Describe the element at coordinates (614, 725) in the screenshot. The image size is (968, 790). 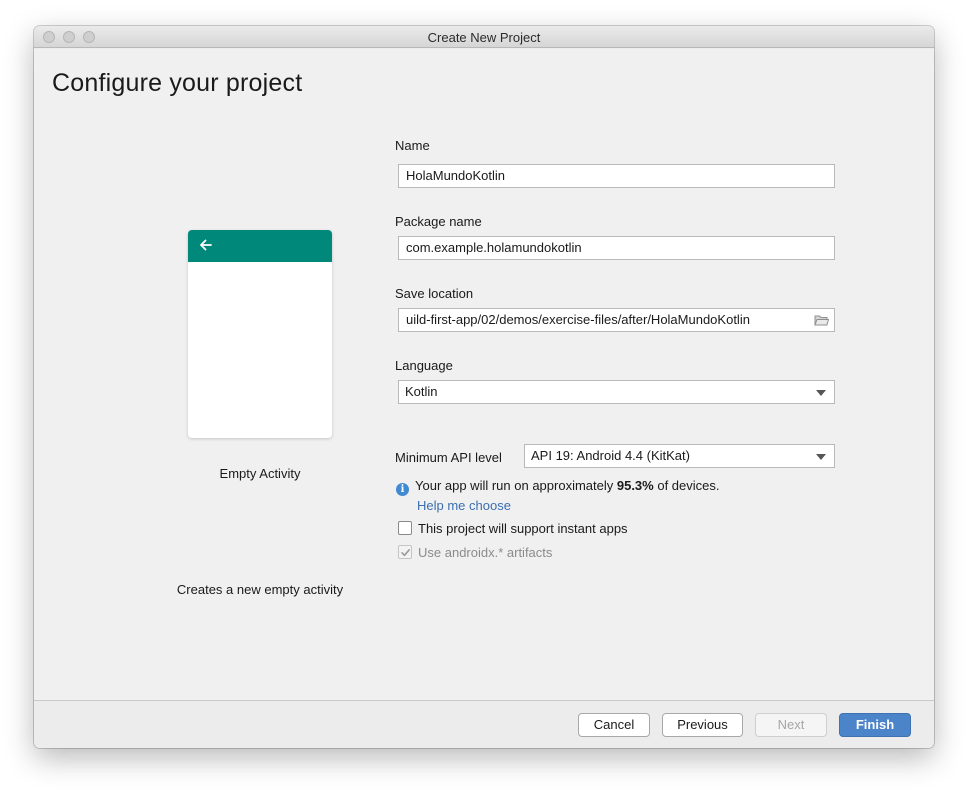
I see `cancel-button: Cancel` at that location.